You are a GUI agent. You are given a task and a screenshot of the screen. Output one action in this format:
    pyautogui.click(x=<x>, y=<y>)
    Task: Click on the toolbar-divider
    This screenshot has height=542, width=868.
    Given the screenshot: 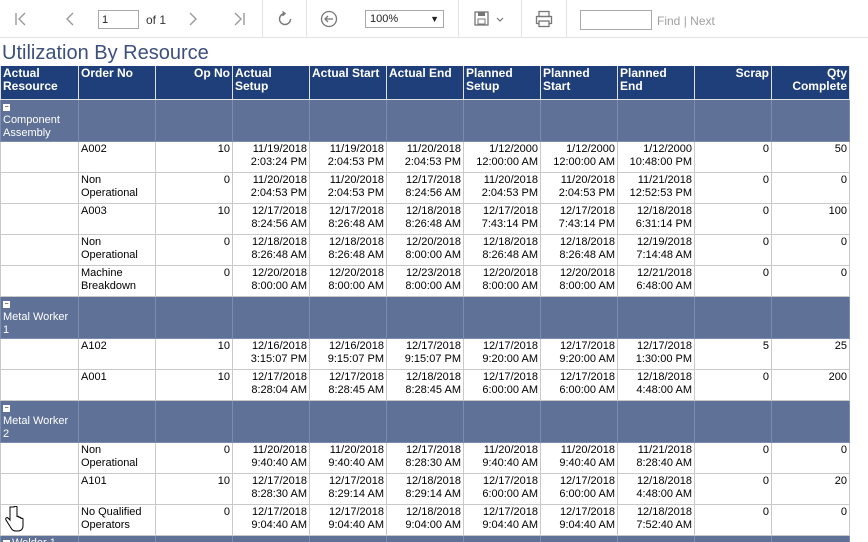 What is the action you would take?
    pyautogui.click(x=458, y=19)
    